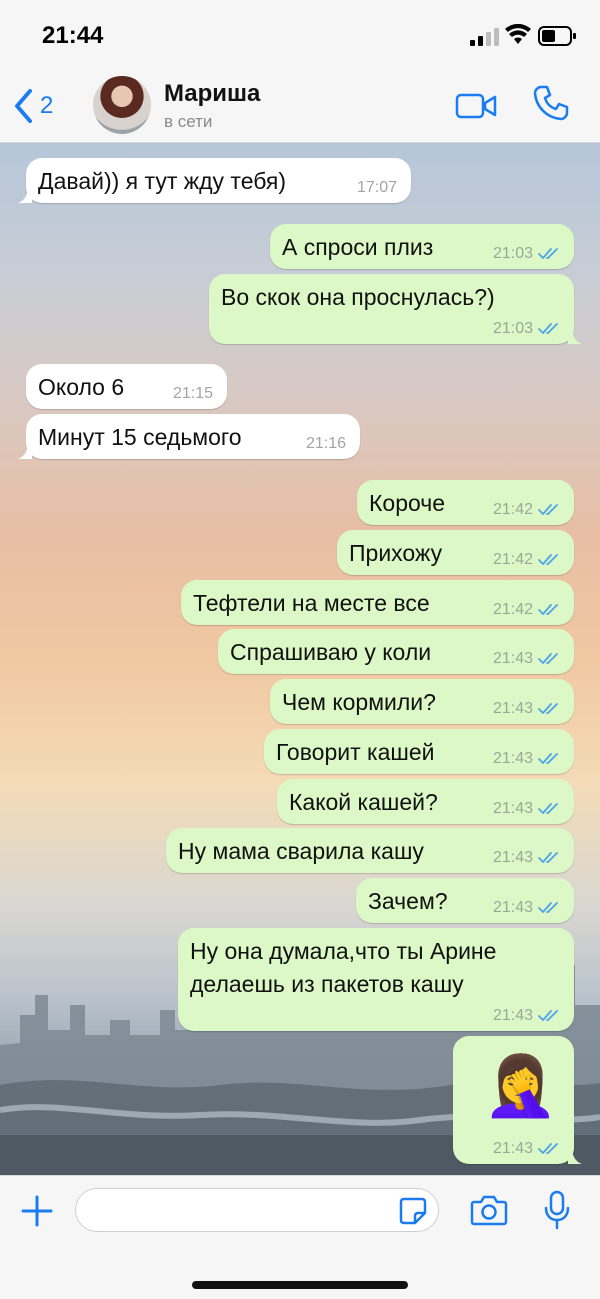 The height and width of the screenshot is (1299, 600). I want to click on outgoing-message: Короче 21:42, so click(465, 502).